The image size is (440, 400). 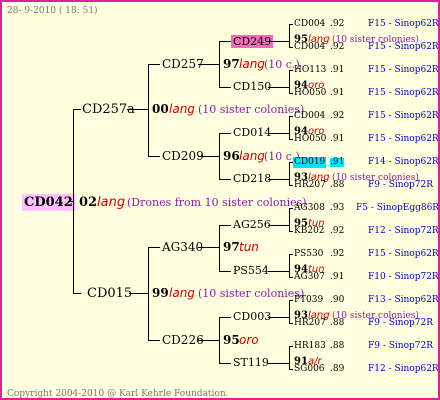 What do you see at coordinates (252, 224) in the screenshot?
I see `gen3-name: AG256` at bounding box center [252, 224].